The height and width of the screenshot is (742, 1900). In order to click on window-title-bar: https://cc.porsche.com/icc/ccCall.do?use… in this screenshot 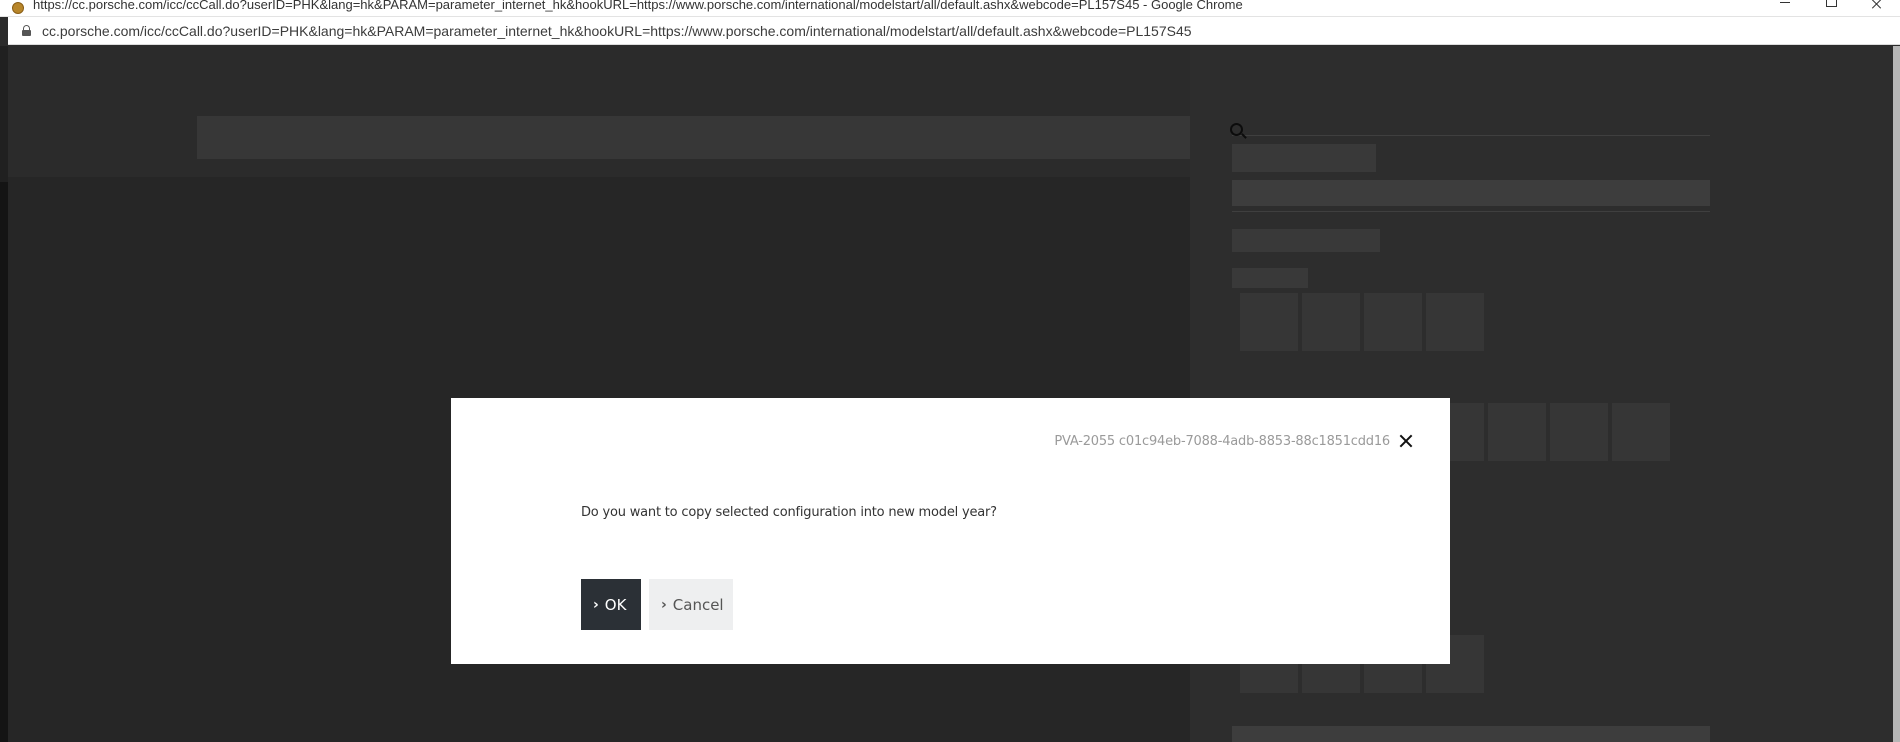, I will do `click(950, 8)`.